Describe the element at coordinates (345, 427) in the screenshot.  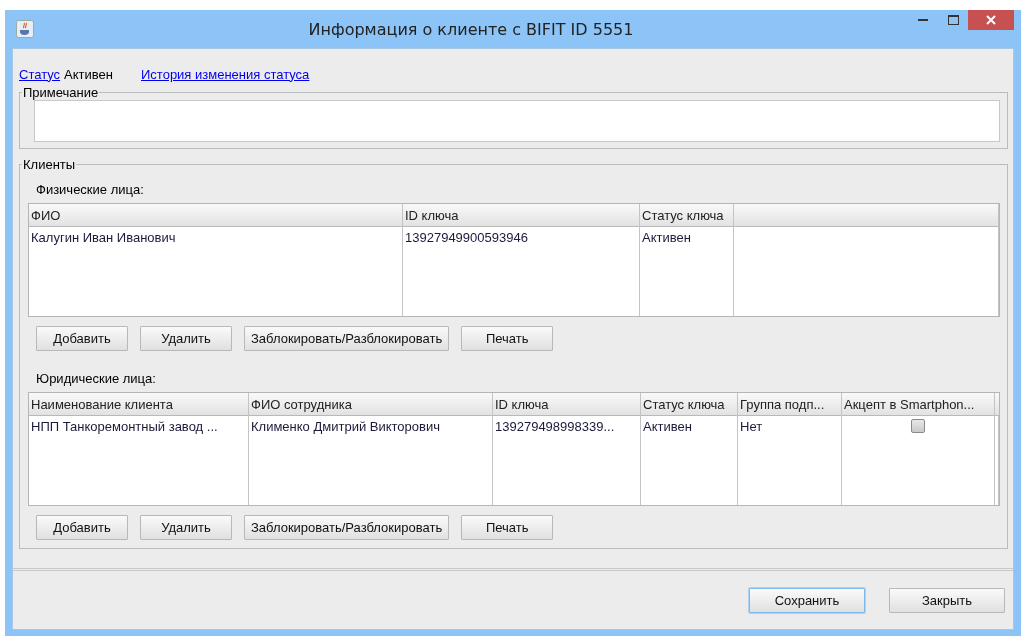
I see `table-cell-text: Клименко Дмитрий Викторович` at that location.